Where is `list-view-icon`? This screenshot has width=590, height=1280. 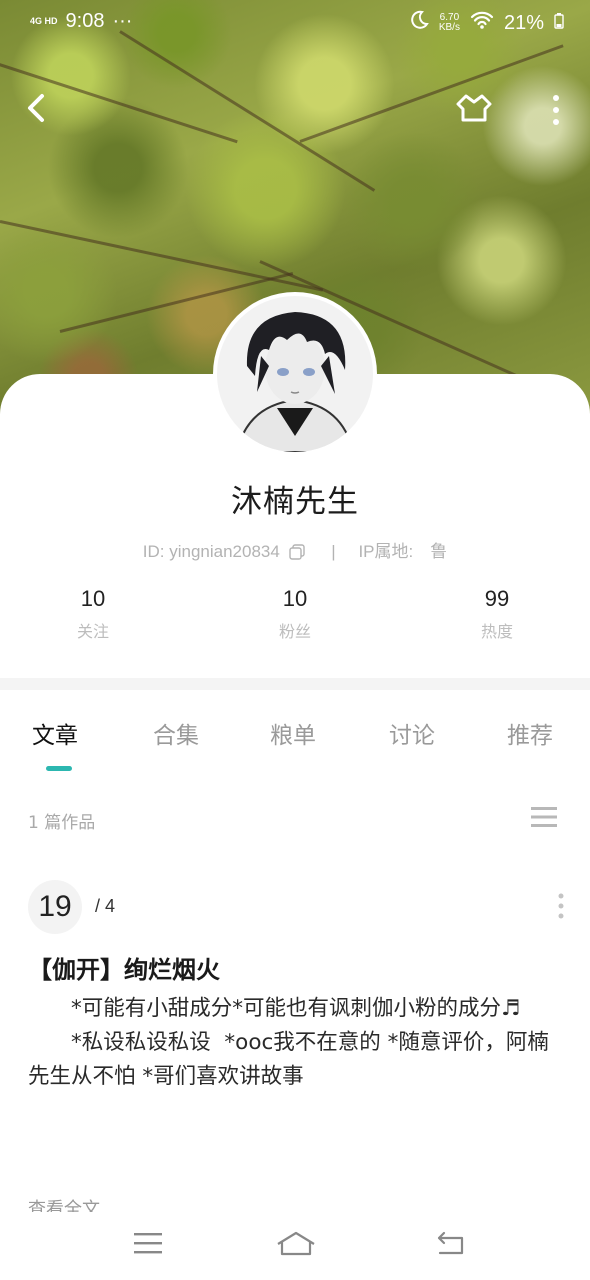
list-view-icon is located at coordinates (544, 817).